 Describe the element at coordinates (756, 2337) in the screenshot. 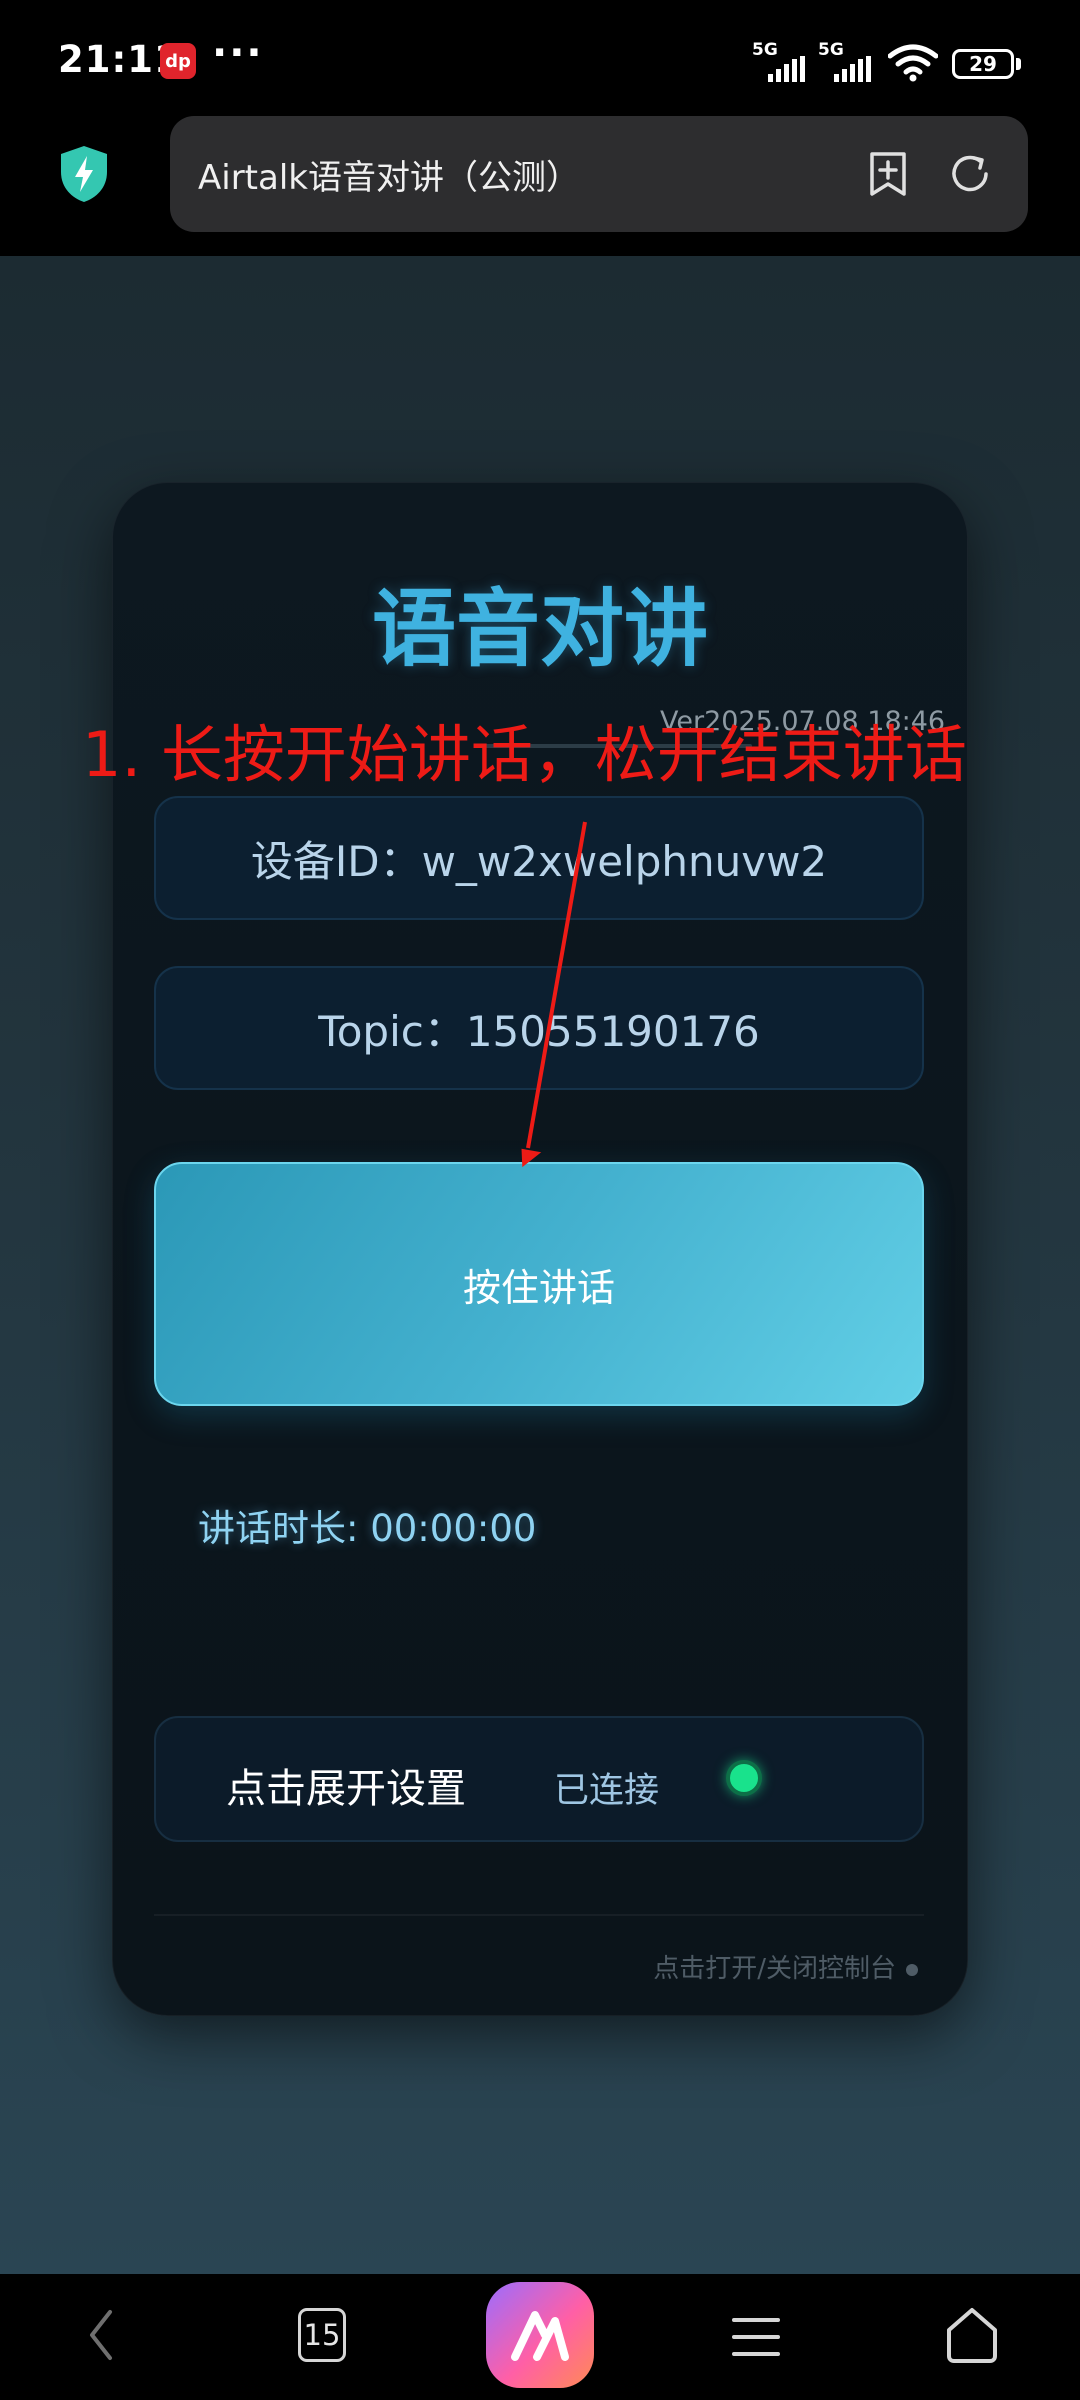

I see `menu-icon` at that location.